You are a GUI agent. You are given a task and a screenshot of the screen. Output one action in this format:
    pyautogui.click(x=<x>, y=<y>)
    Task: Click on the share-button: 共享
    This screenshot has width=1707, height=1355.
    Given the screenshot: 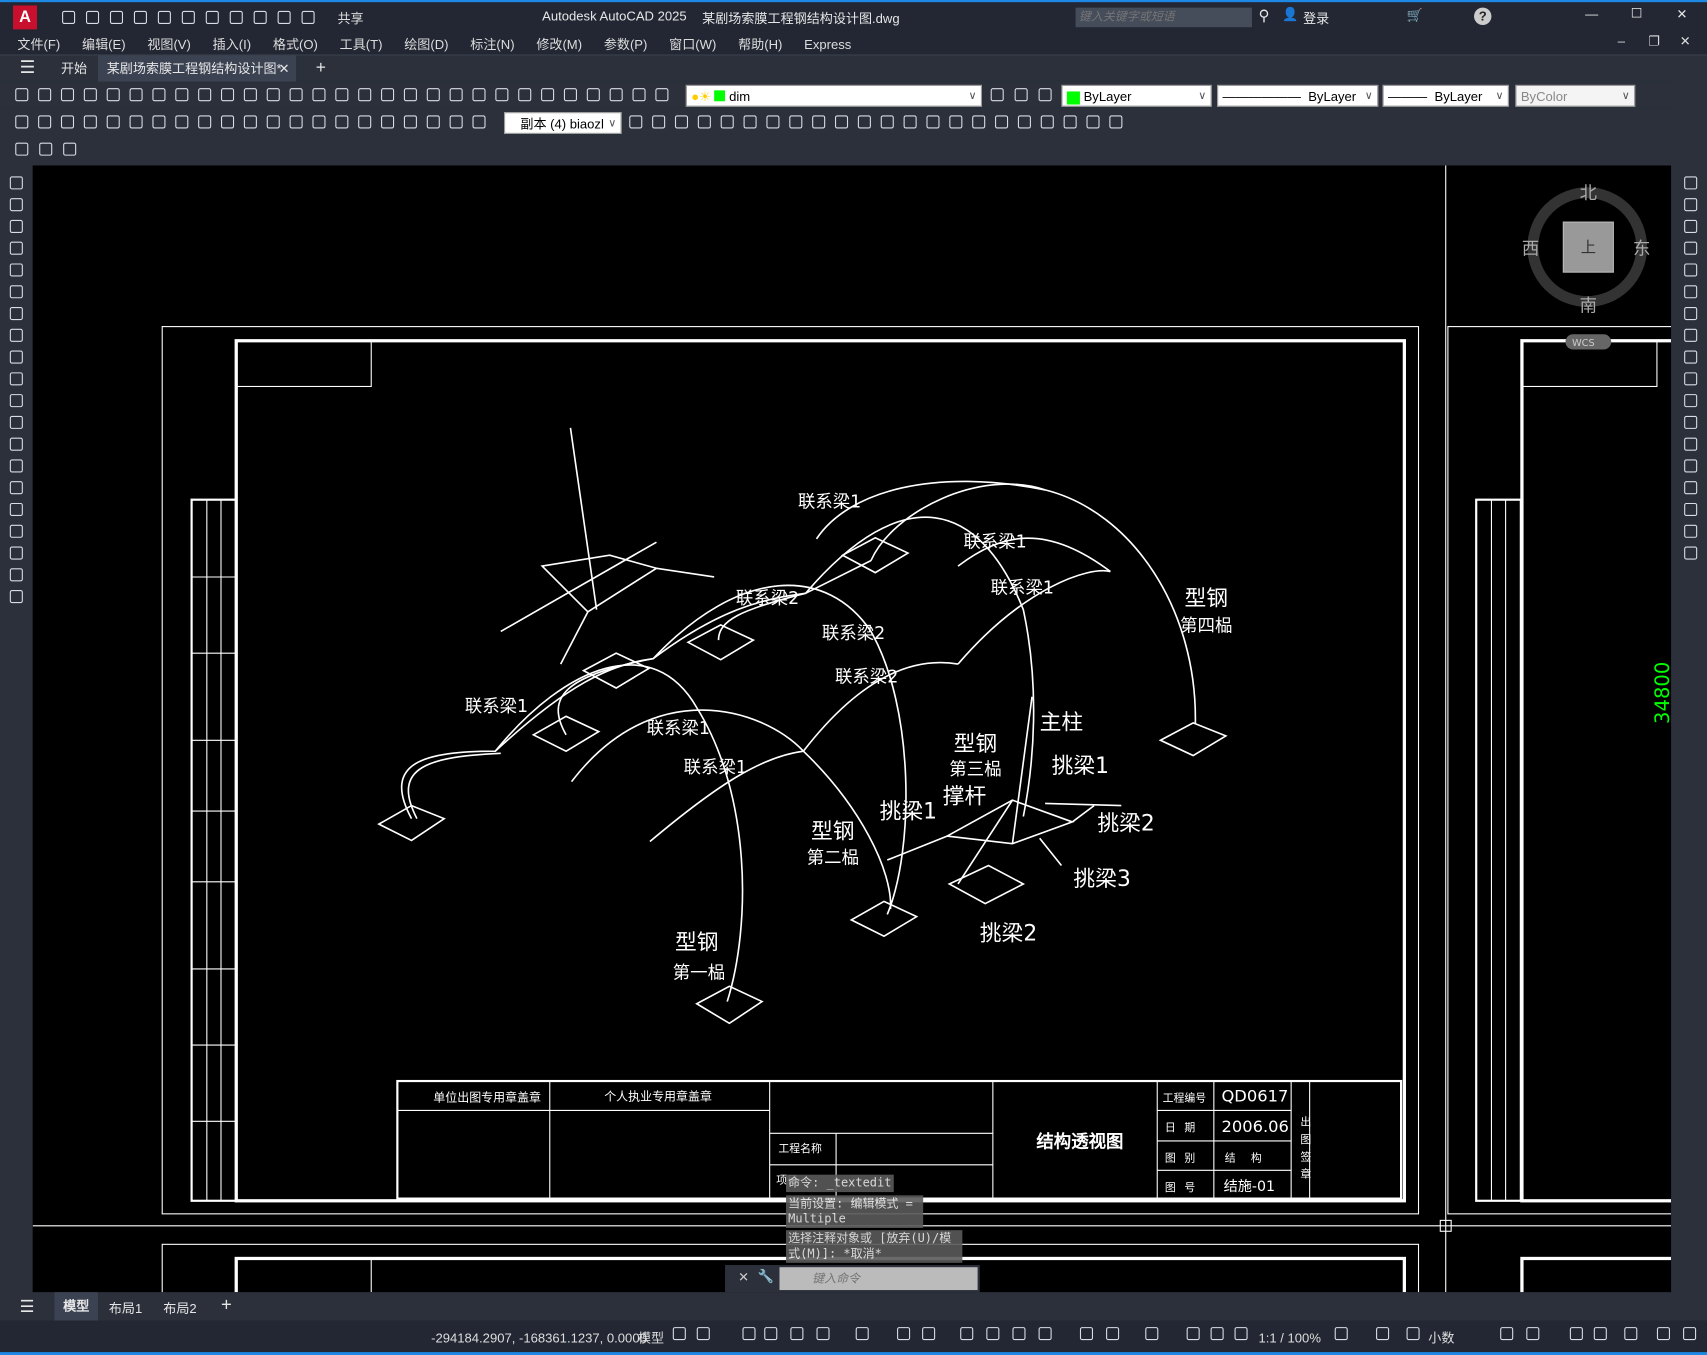 What is the action you would take?
    pyautogui.click(x=350, y=18)
    